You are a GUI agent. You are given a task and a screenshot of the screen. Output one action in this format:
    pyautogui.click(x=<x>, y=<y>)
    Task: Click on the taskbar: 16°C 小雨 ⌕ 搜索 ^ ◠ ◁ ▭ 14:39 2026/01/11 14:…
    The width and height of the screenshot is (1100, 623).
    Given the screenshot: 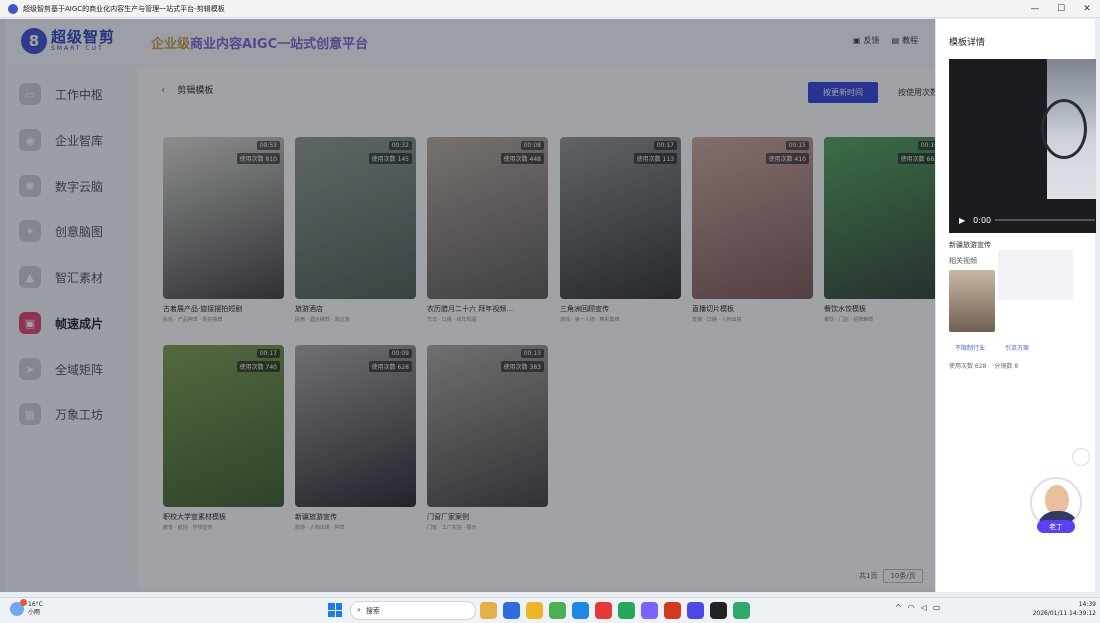 What is the action you would take?
    pyautogui.click(x=550, y=610)
    